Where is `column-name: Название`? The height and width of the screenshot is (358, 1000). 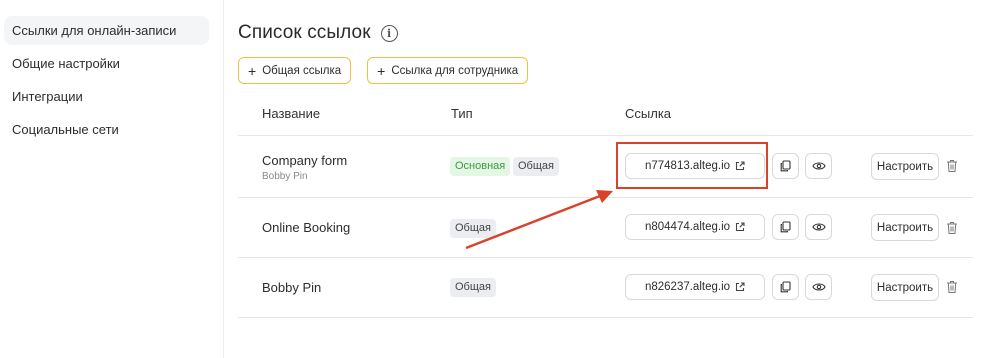
column-name: Название is located at coordinates (291, 113).